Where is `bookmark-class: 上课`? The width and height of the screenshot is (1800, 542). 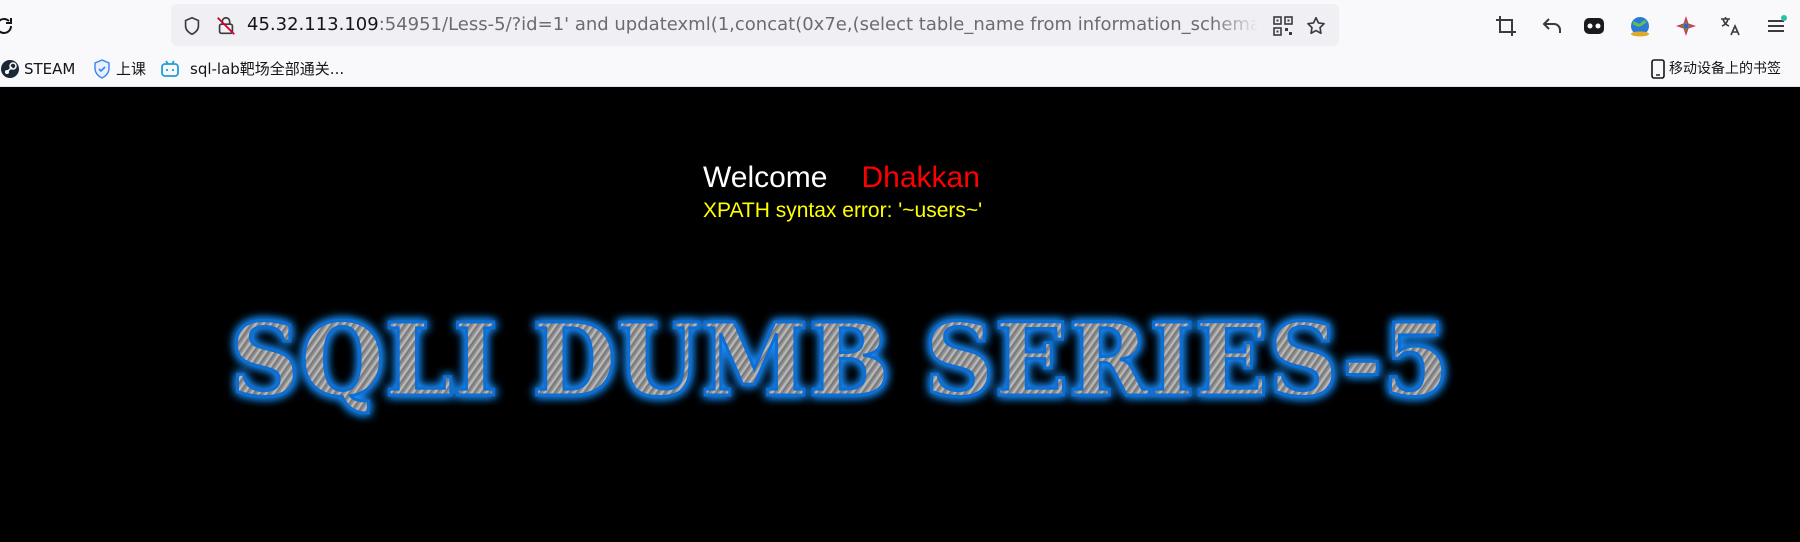
bookmark-class: 上课 is located at coordinates (120, 69).